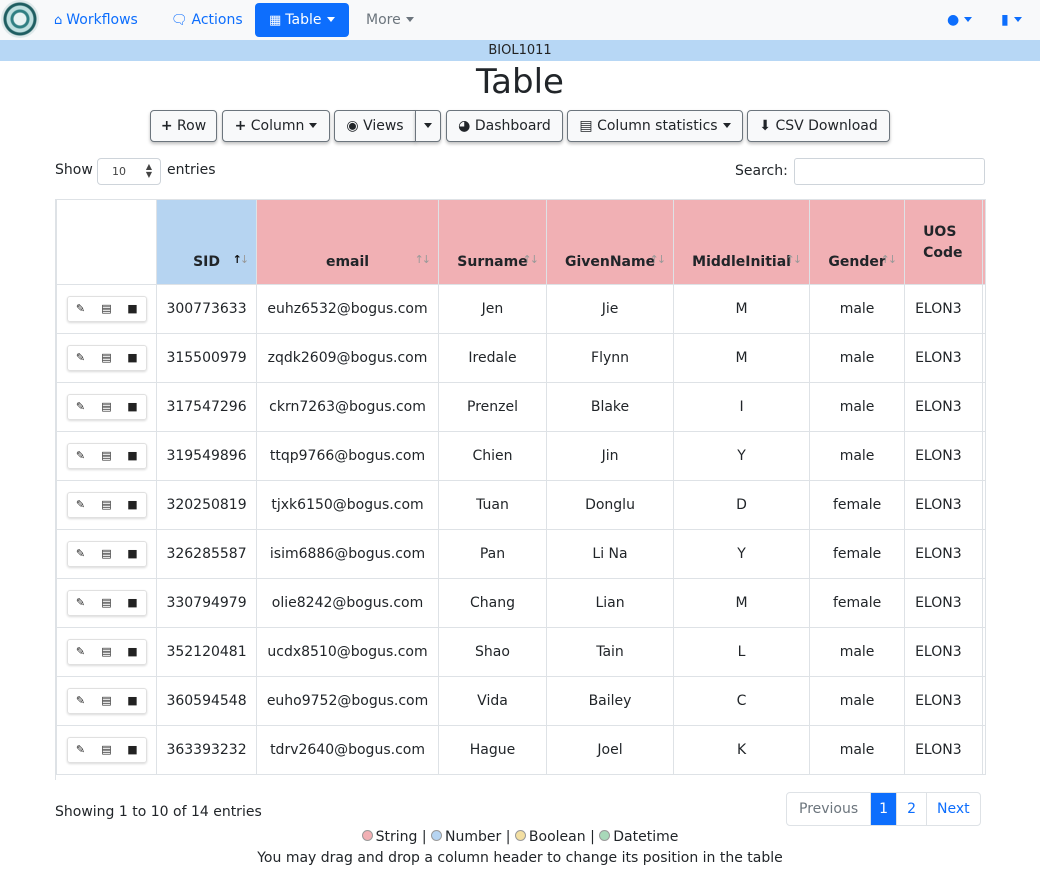 The height and width of the screenshot is (869, 1040). What do you see at coordinates (610, 652) in the screenshot?
I see `table-cell: Tain` at bounding box center [610, 652].